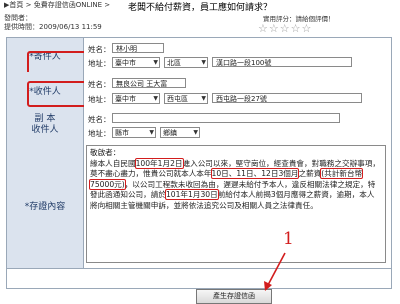  I want to click on letter-greeting: 敬啟者：, so click(105, 152).